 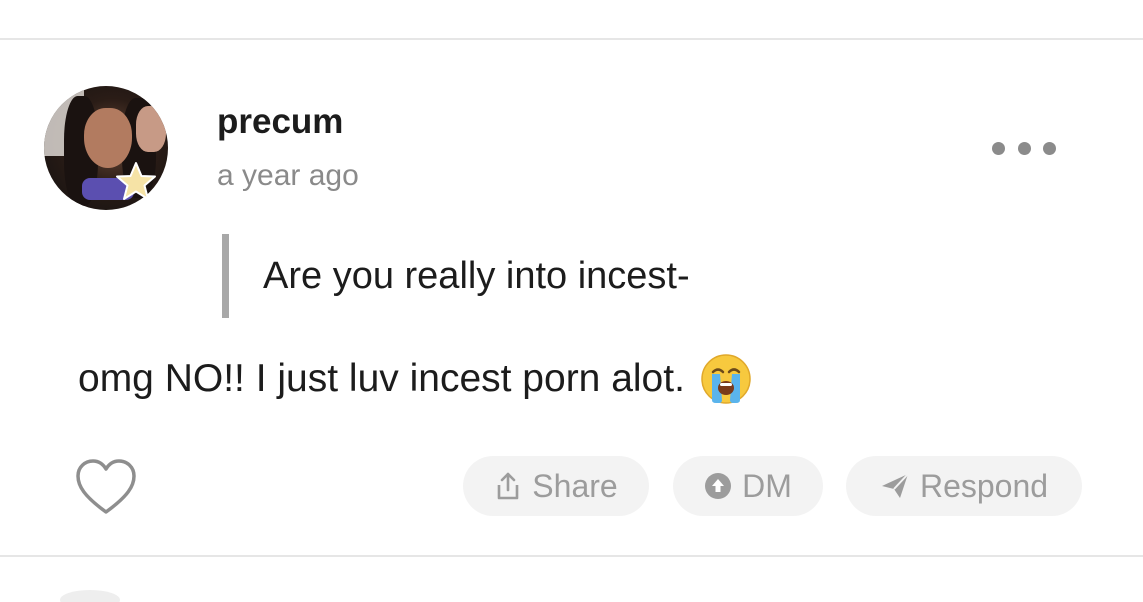 What do you see at coordinates (895, 486) in the screenshot?
I see `paper-plane-icon` at bounding box center [895, 486].